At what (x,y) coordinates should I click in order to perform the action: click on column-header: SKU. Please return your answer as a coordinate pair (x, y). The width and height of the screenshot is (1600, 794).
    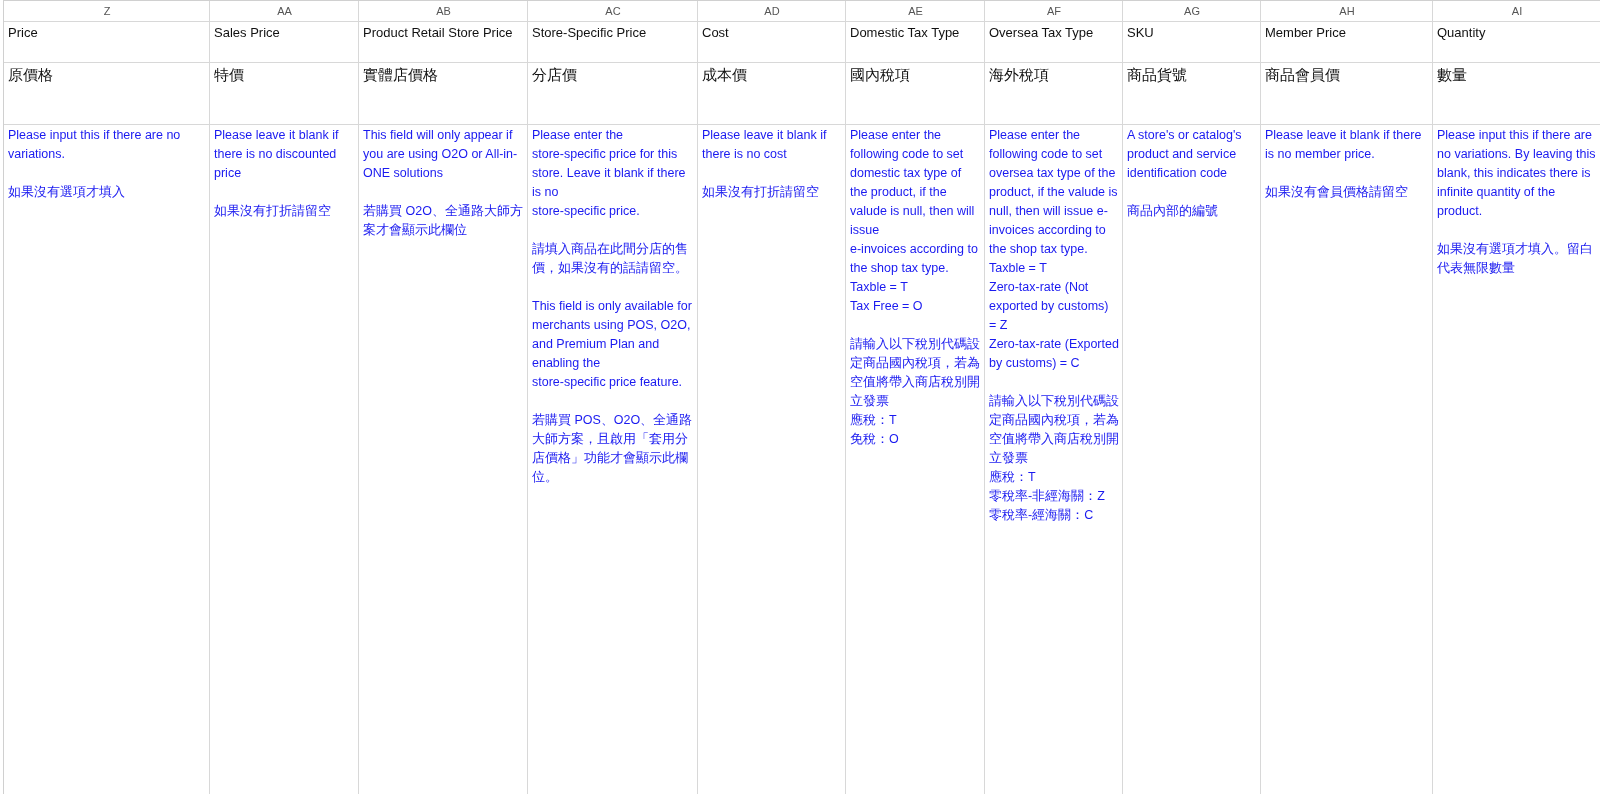
    Looking at the image, I should click on (1140, 32).